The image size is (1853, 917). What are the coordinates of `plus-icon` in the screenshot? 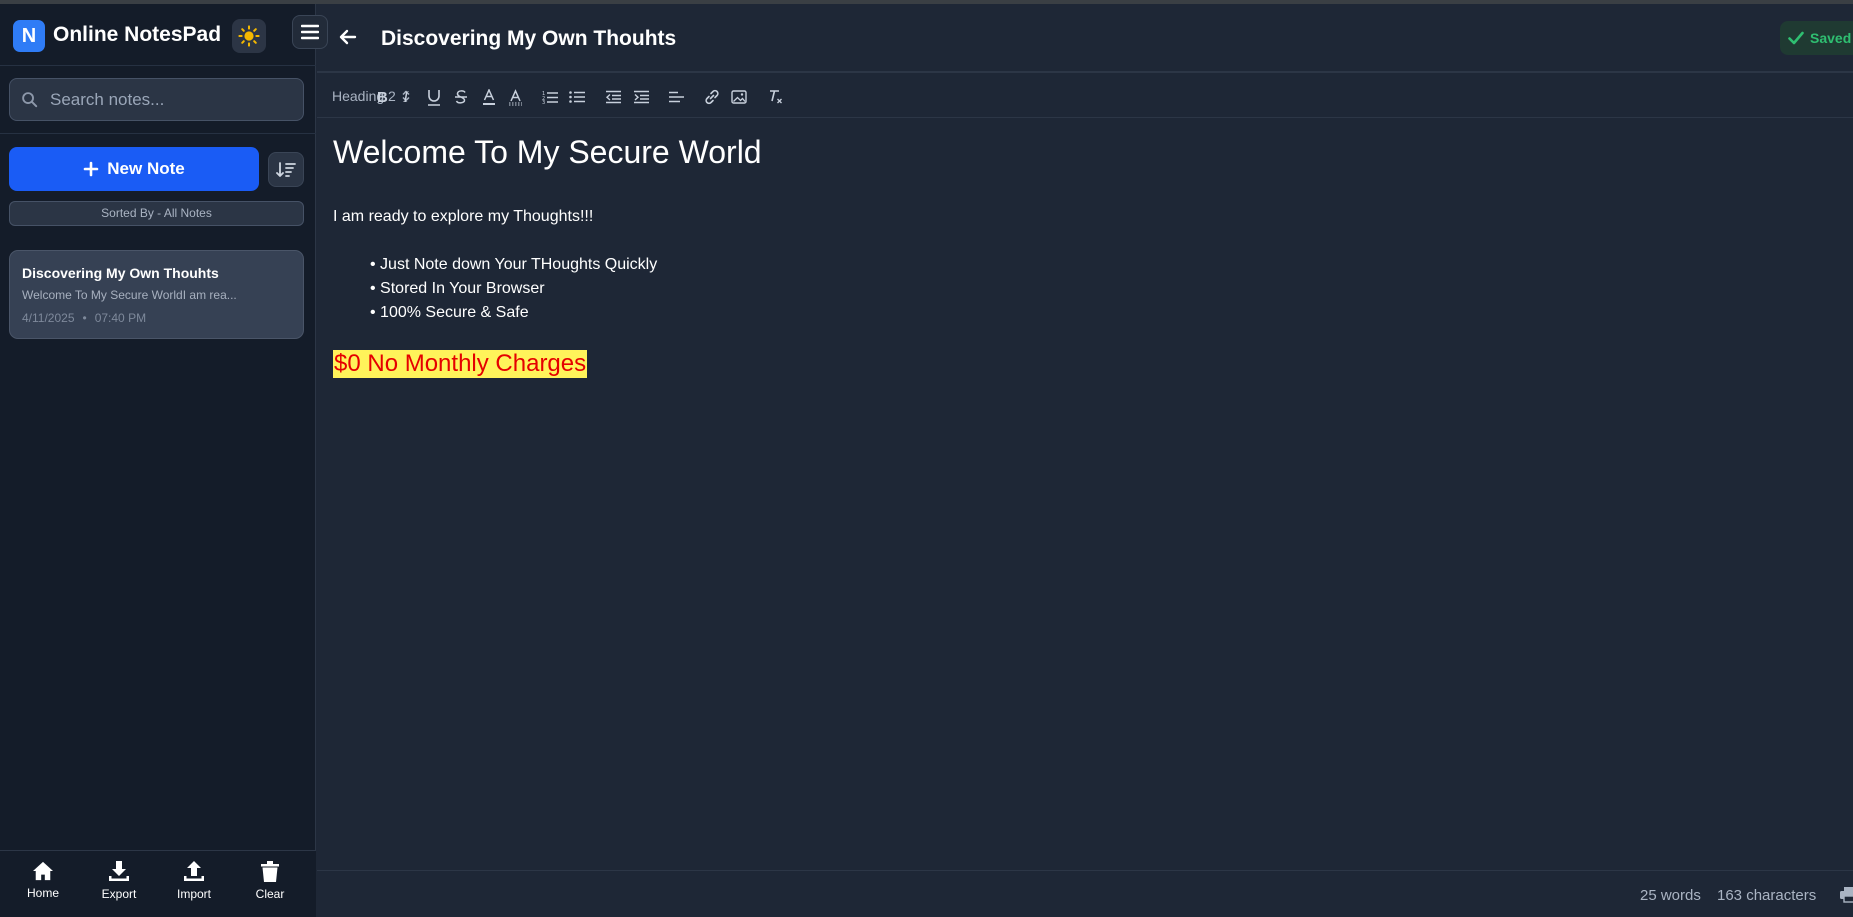 It's located at (91, 169).